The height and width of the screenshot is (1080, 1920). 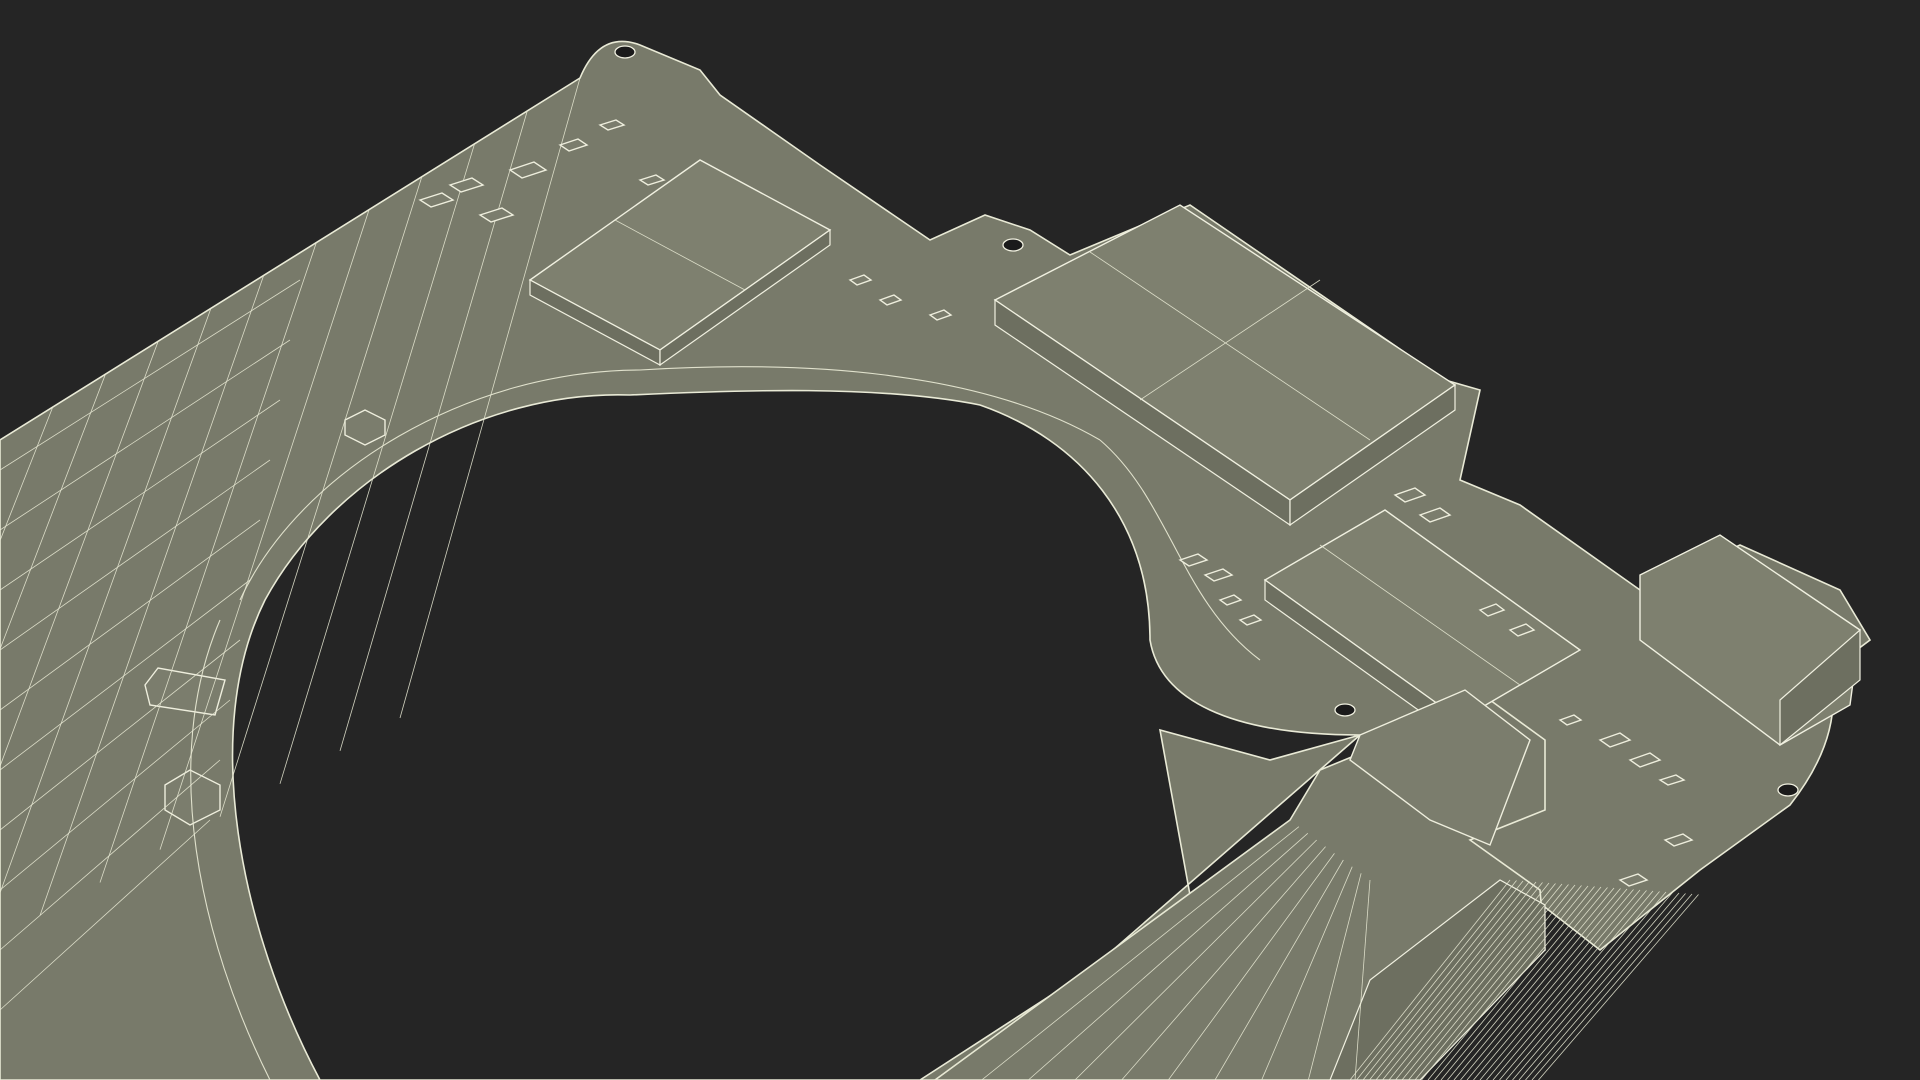 I want to click on mount-hole-low, so click(x=1345, y=710).